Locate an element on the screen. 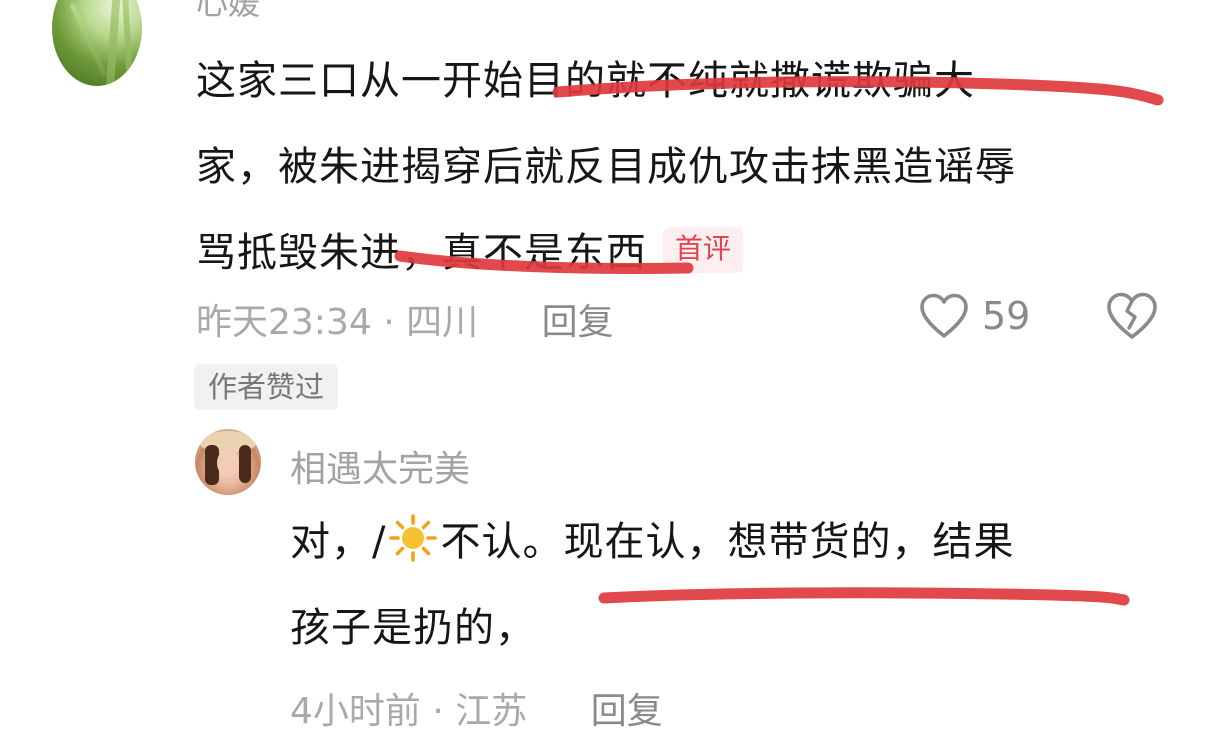  reply-line: 孩子是扔的， is located at coordinates (413, 628).